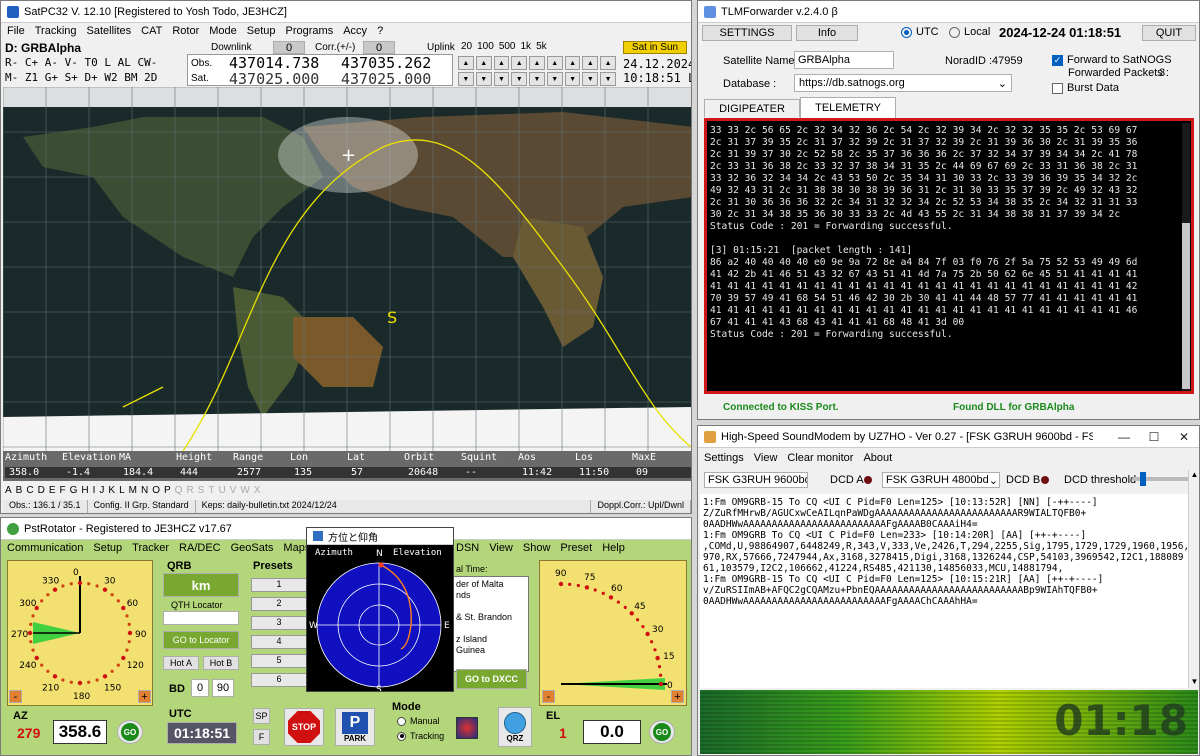 The height and width of the screenshot is (756, 1200). I want to click on preset-button: 3, so click(279, 623).